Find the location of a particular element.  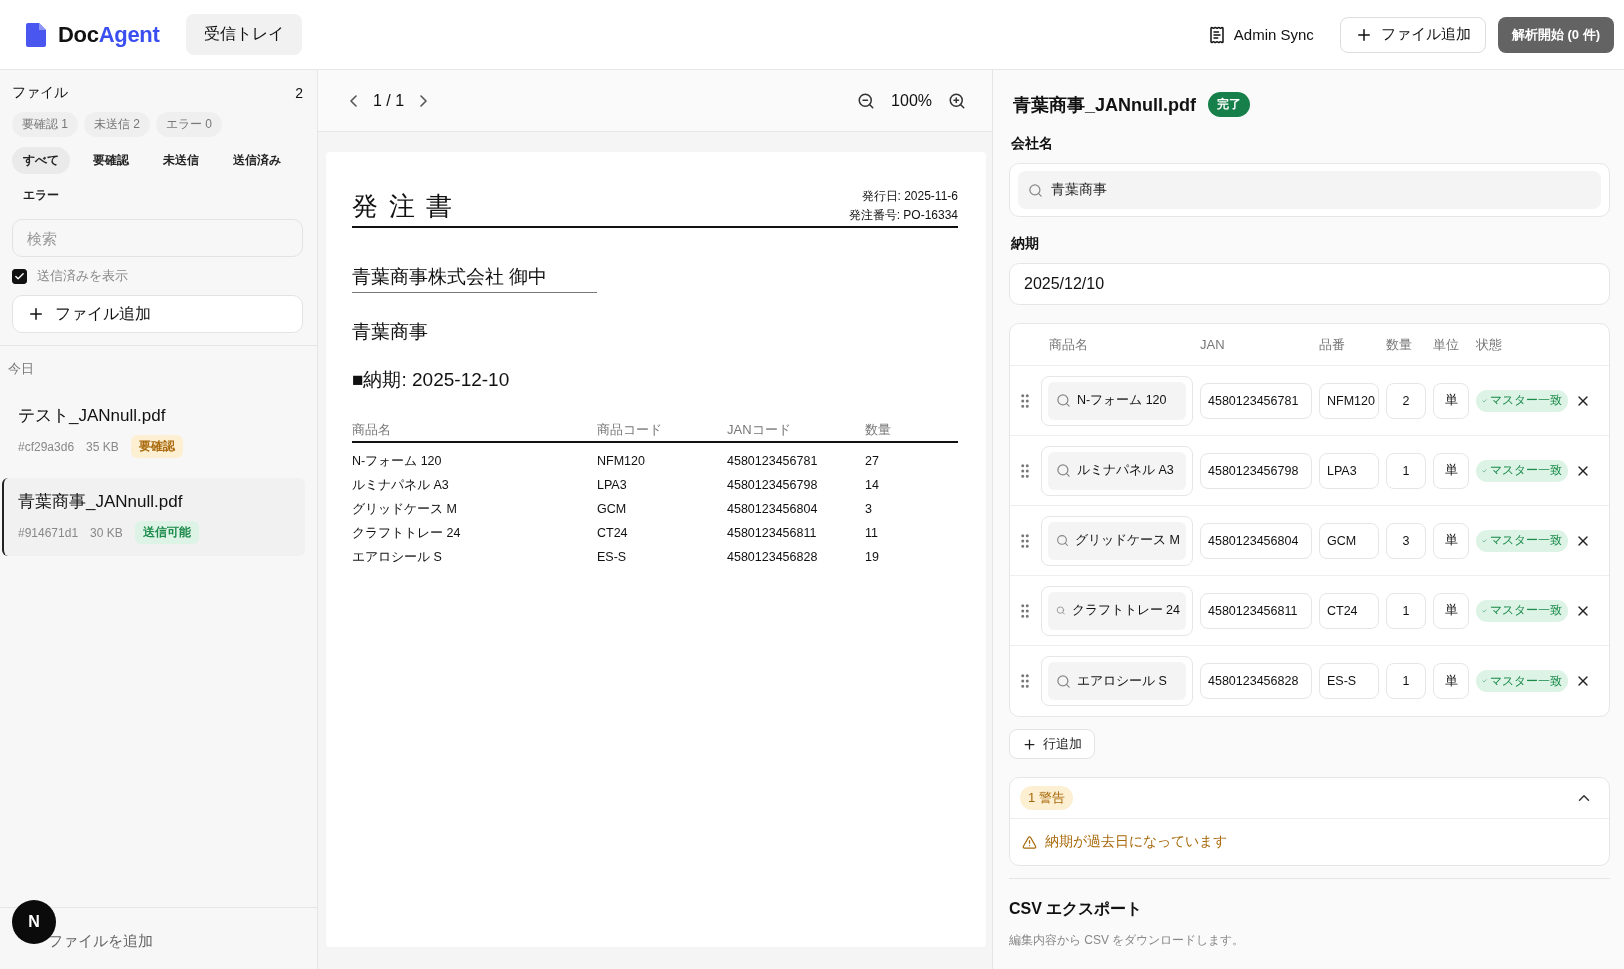

table-cell-text: ES-S is located at coordinates (612, 557).